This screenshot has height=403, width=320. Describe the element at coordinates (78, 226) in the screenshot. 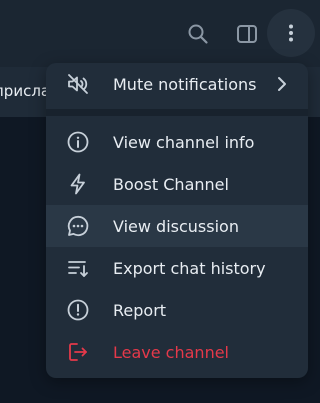

I see `discussion-icon` at that location.